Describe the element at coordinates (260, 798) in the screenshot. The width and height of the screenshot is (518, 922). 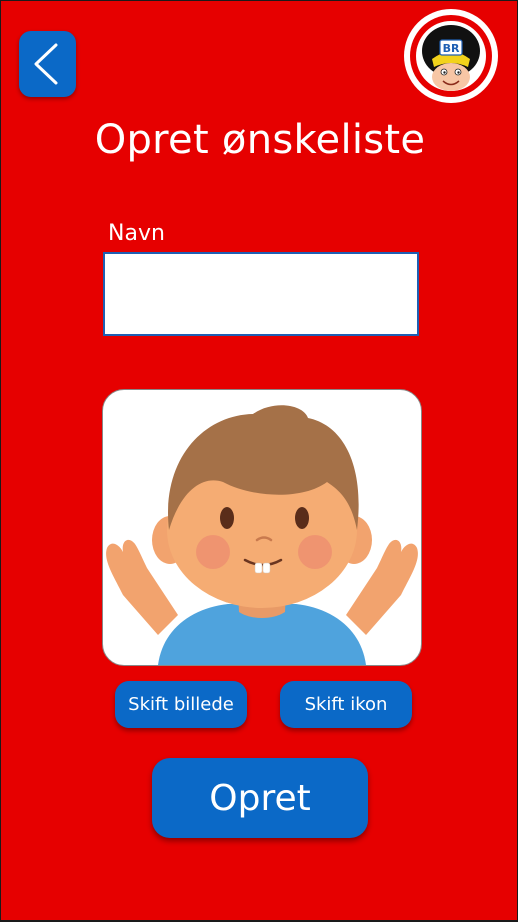
I see `create-button: Opret` at that location.